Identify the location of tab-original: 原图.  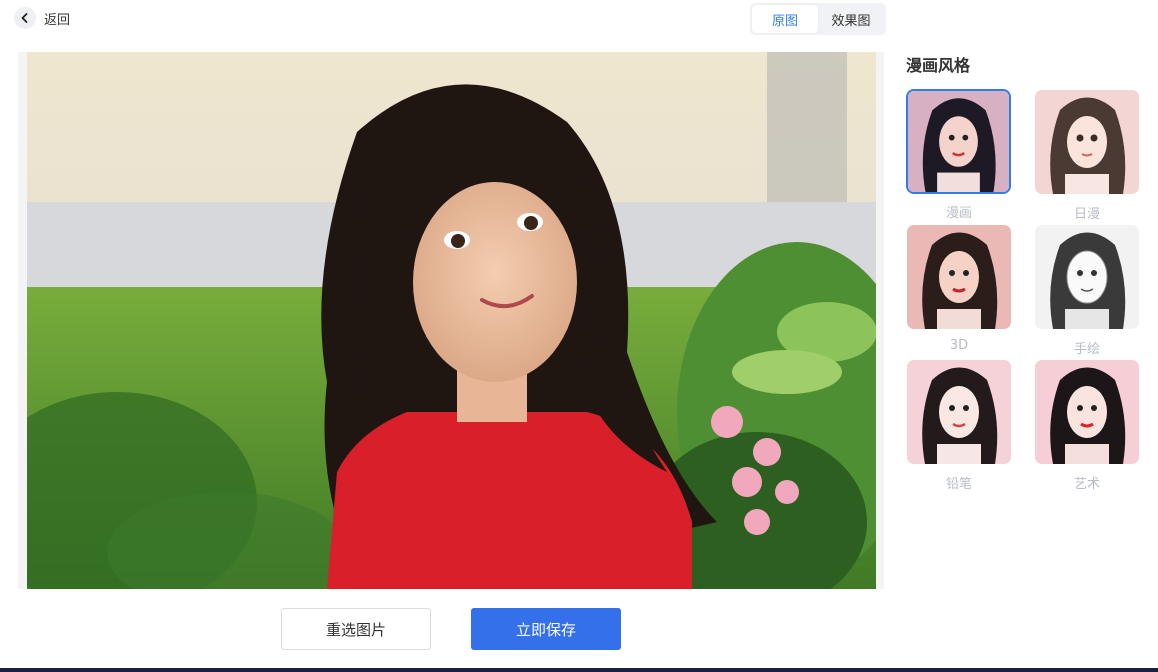
(785, 19).